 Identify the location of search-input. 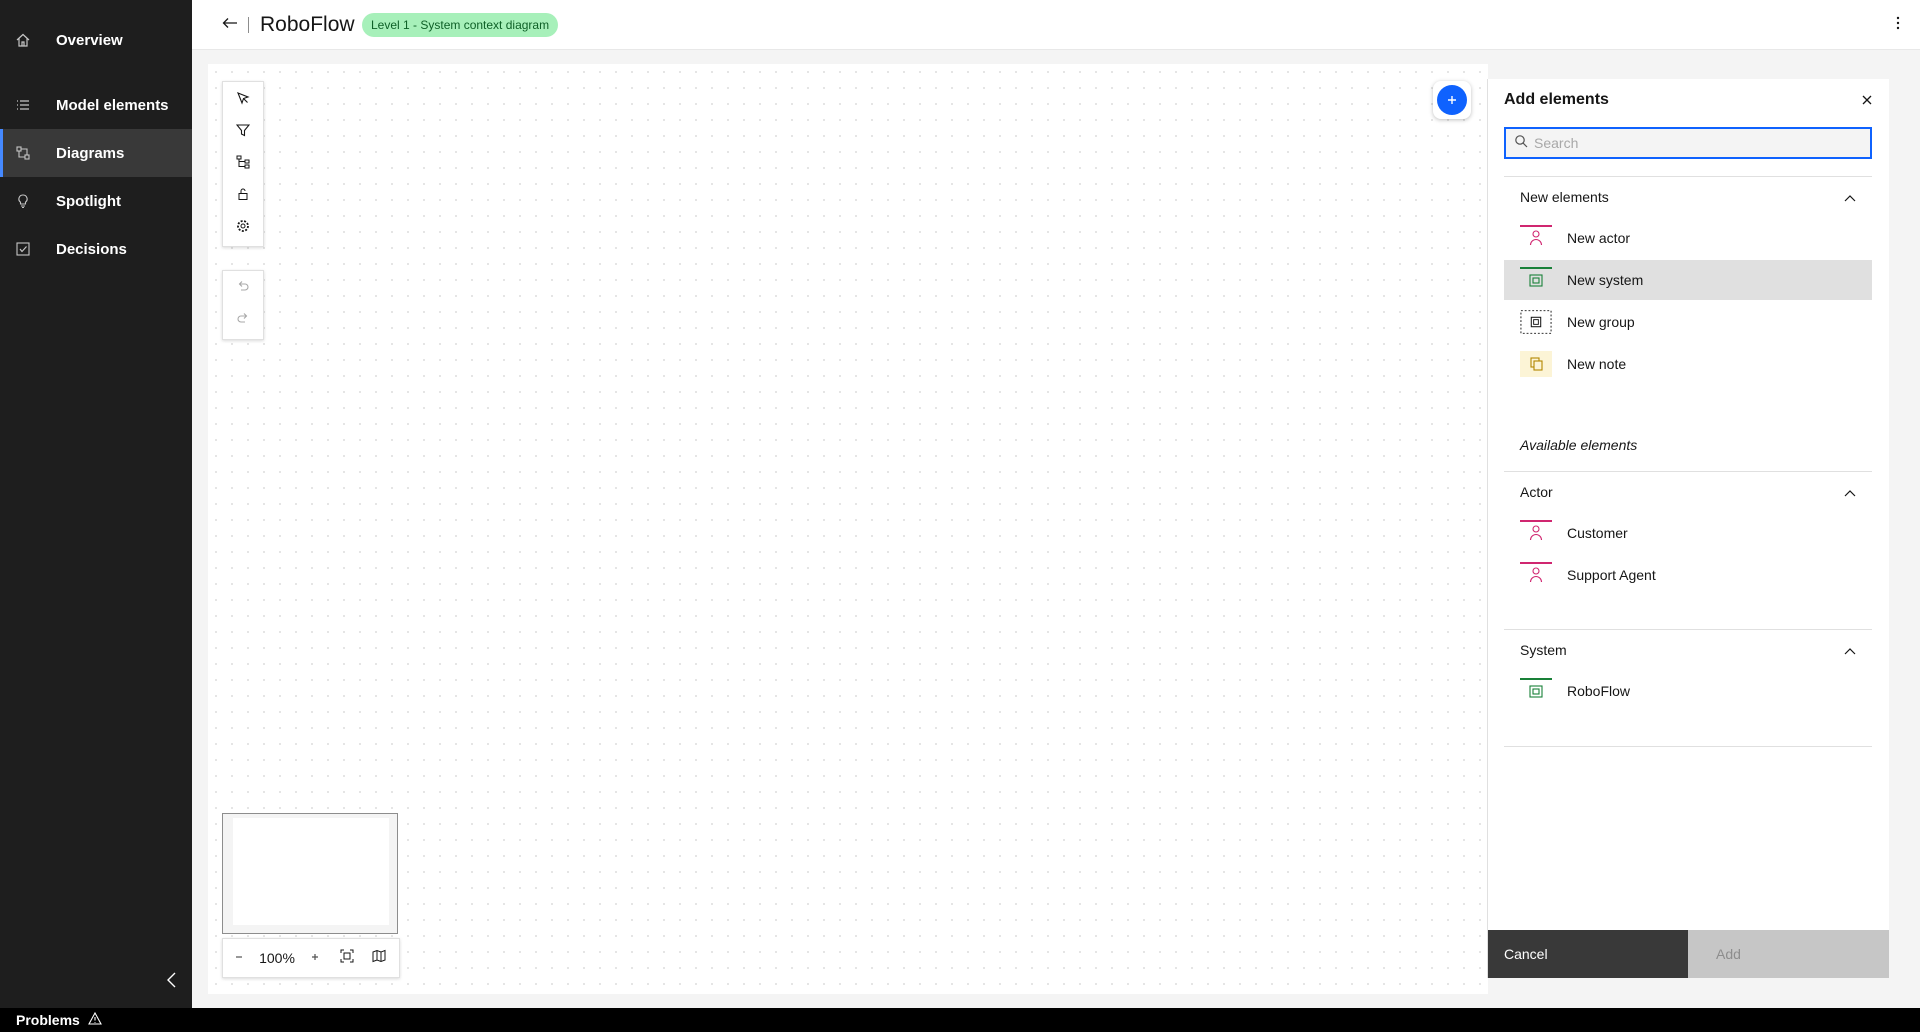
(1699, 143).